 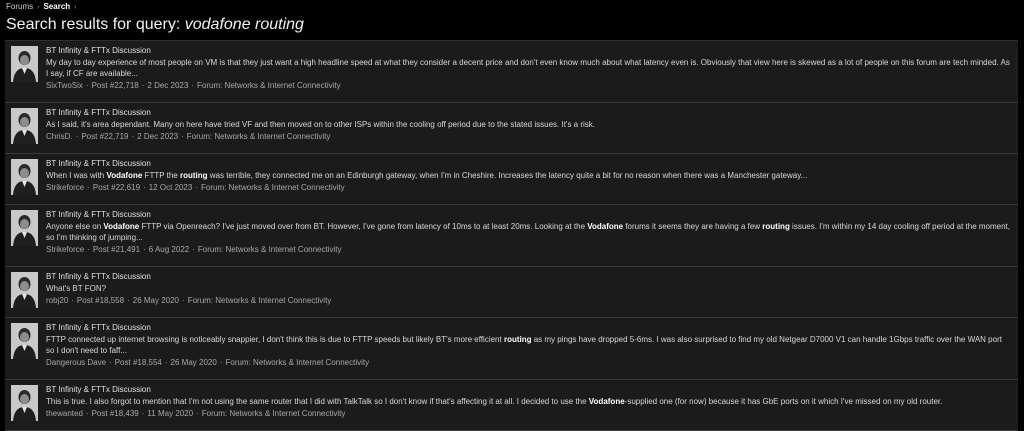 What do you see at coordinates (138, 362) in the screenshot?
I see `result-post-number: Post #18,554` at bounding box center [138, 362].